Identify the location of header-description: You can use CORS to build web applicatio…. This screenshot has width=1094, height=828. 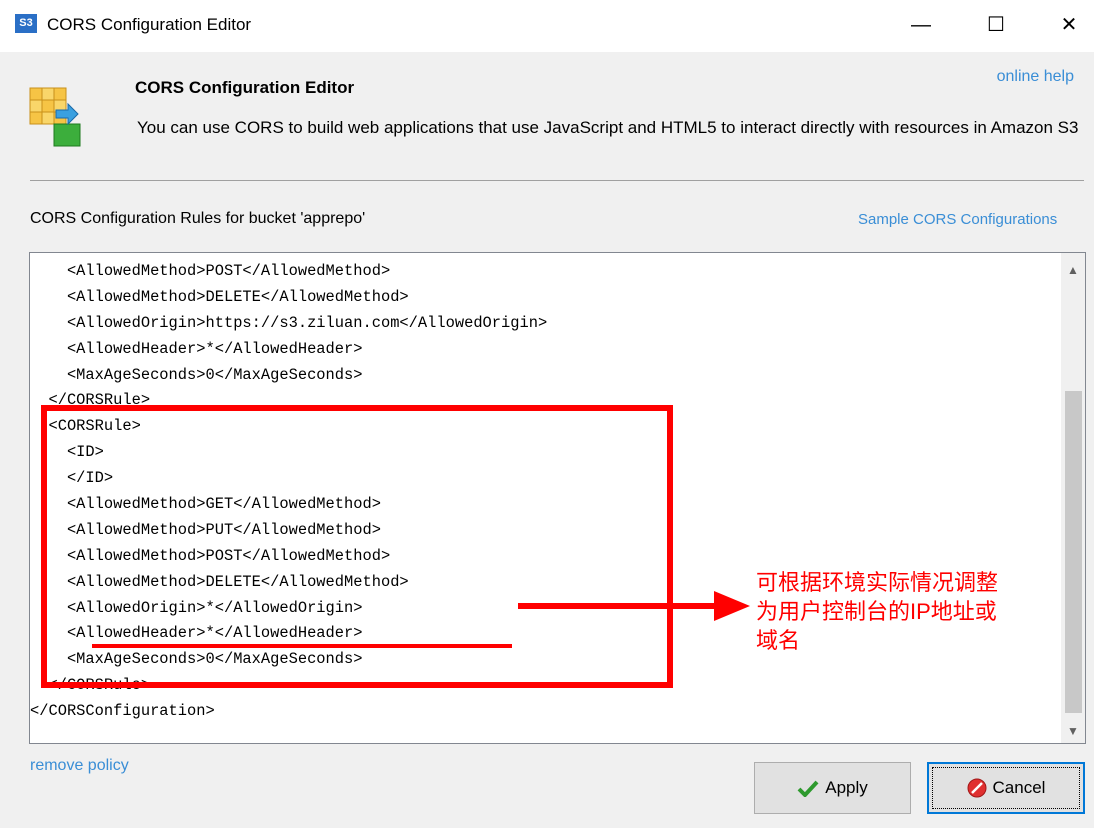
(608, 127).